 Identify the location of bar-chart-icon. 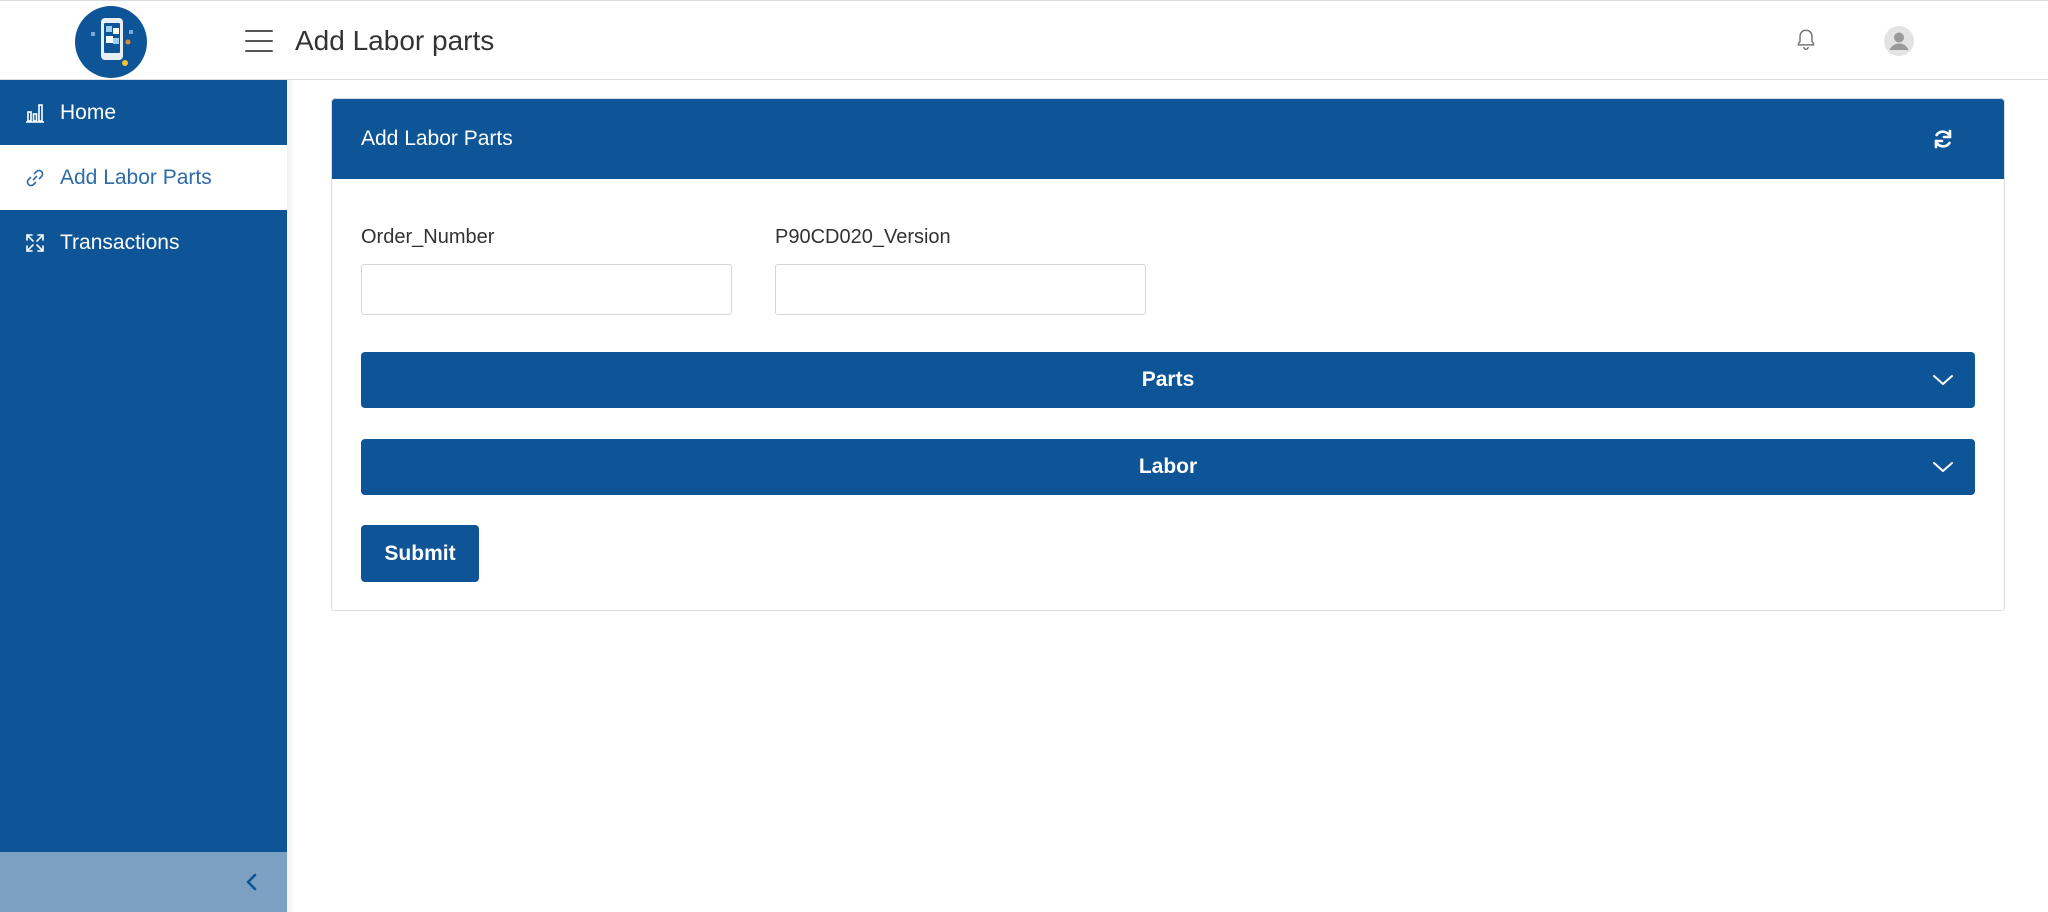
(35, 113).